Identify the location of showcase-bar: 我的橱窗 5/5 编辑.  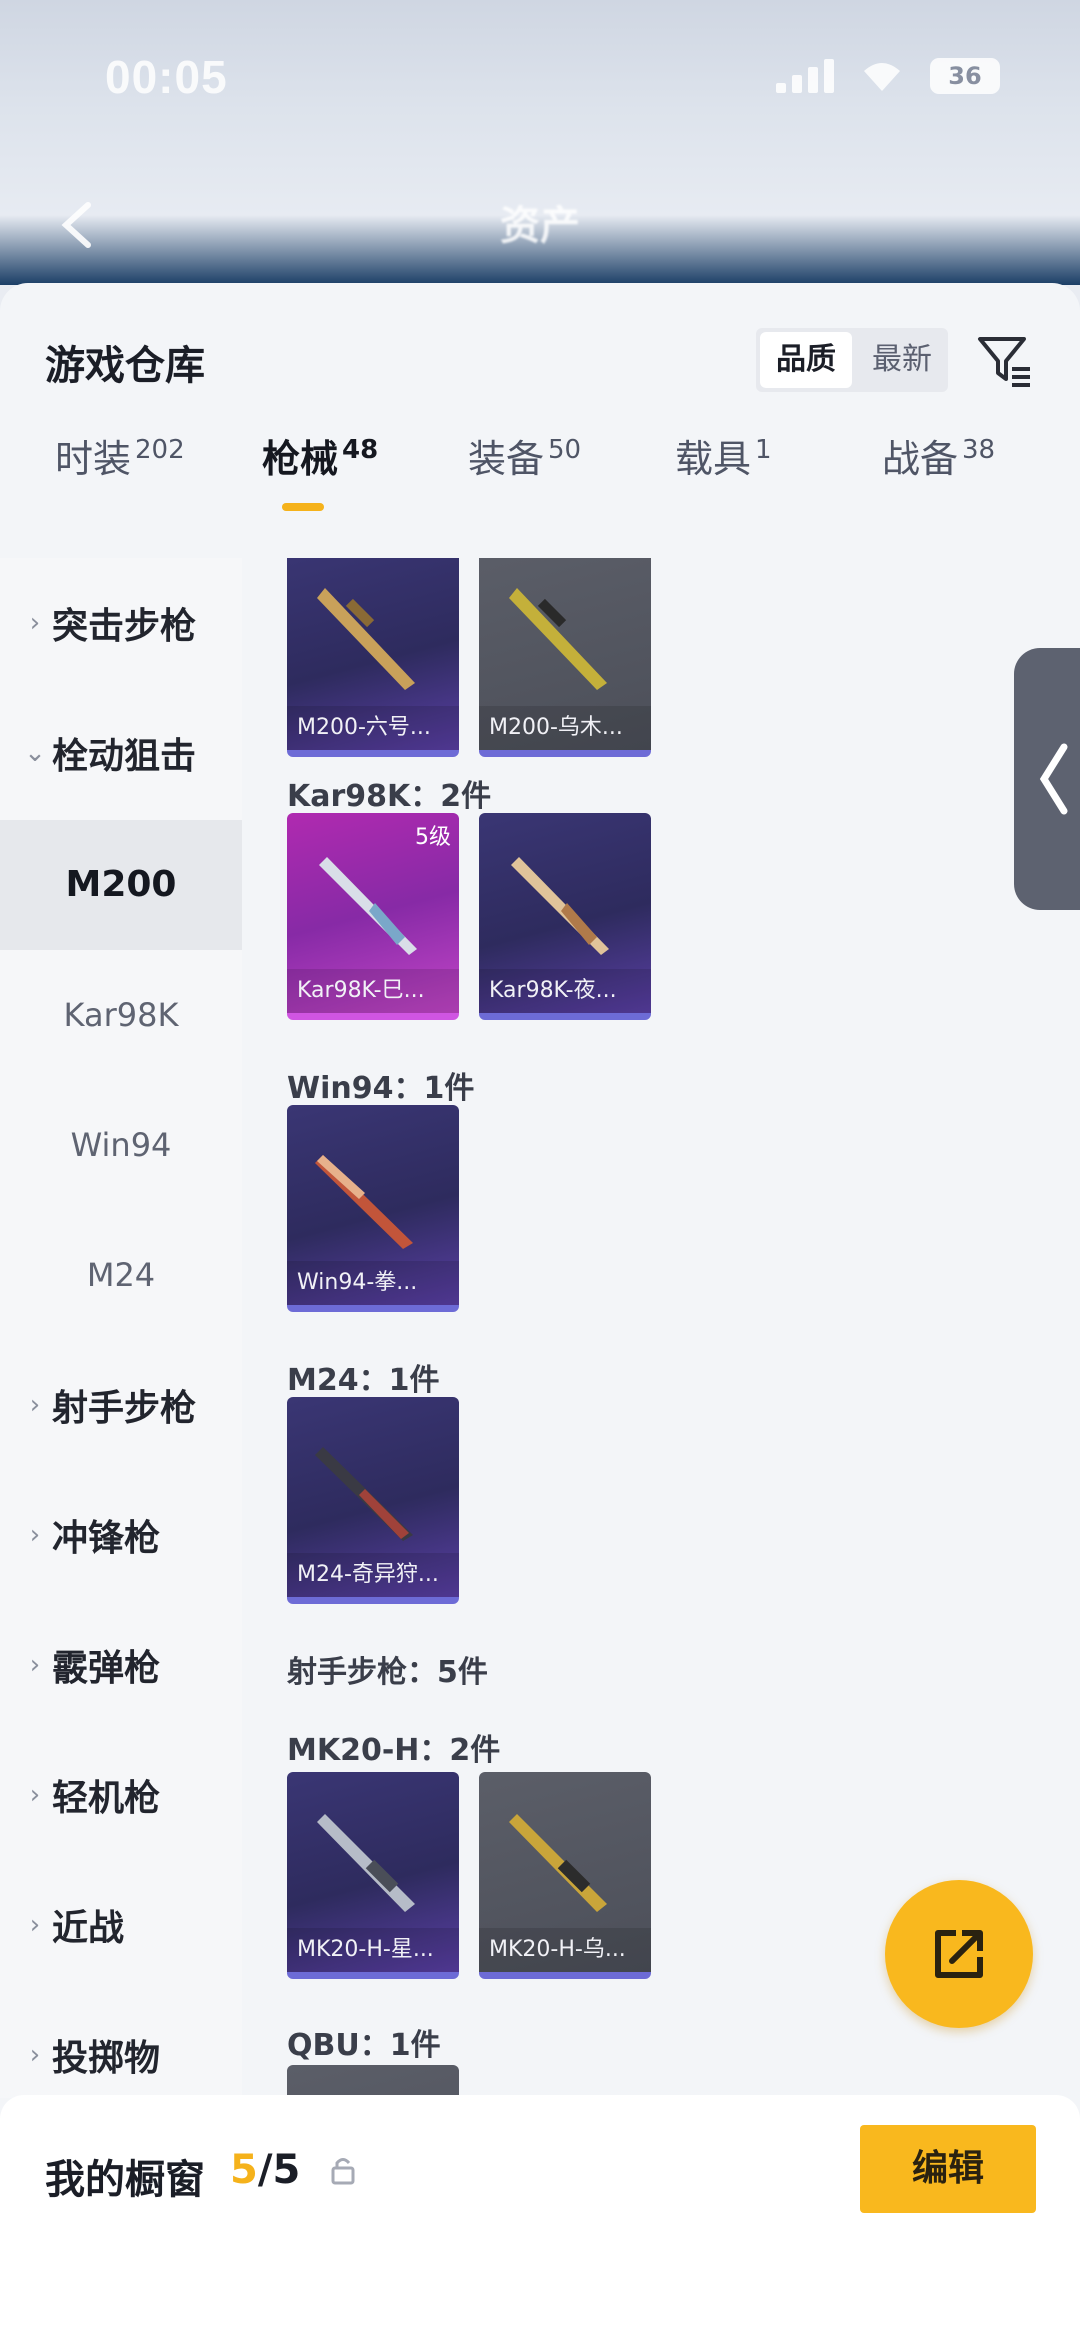
(540, 2218).